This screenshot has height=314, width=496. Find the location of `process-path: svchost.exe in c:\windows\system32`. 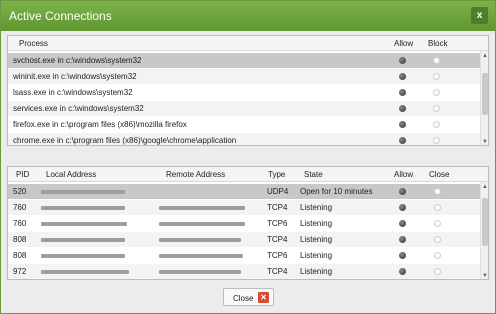

process-path: svchost.exe in c:\windows\system32 is located at coordinates (77, 60).